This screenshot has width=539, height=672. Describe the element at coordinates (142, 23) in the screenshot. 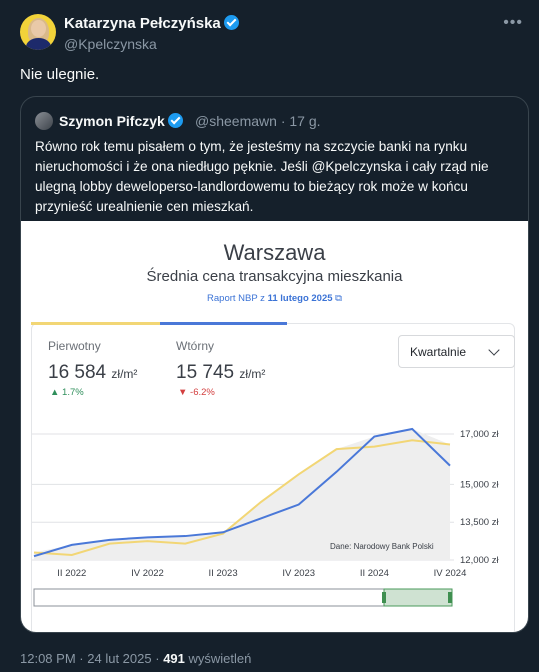

I see `author-name: Katarzyna Pełczyńska` at that location.